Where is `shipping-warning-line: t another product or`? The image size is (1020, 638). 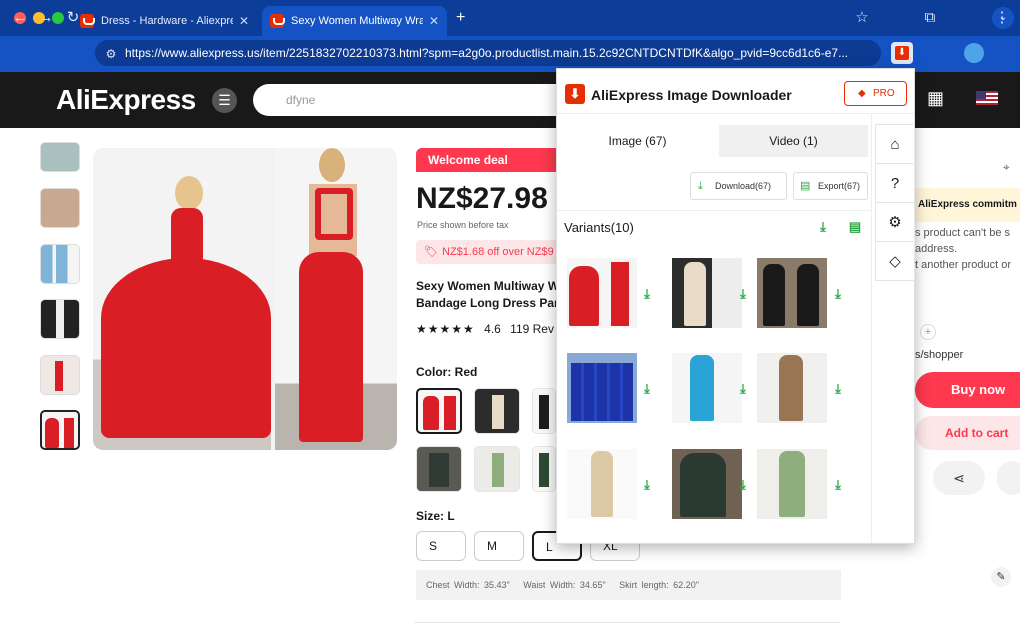
shipping-warning-line: t another product or is located at coordinates (963, 265).